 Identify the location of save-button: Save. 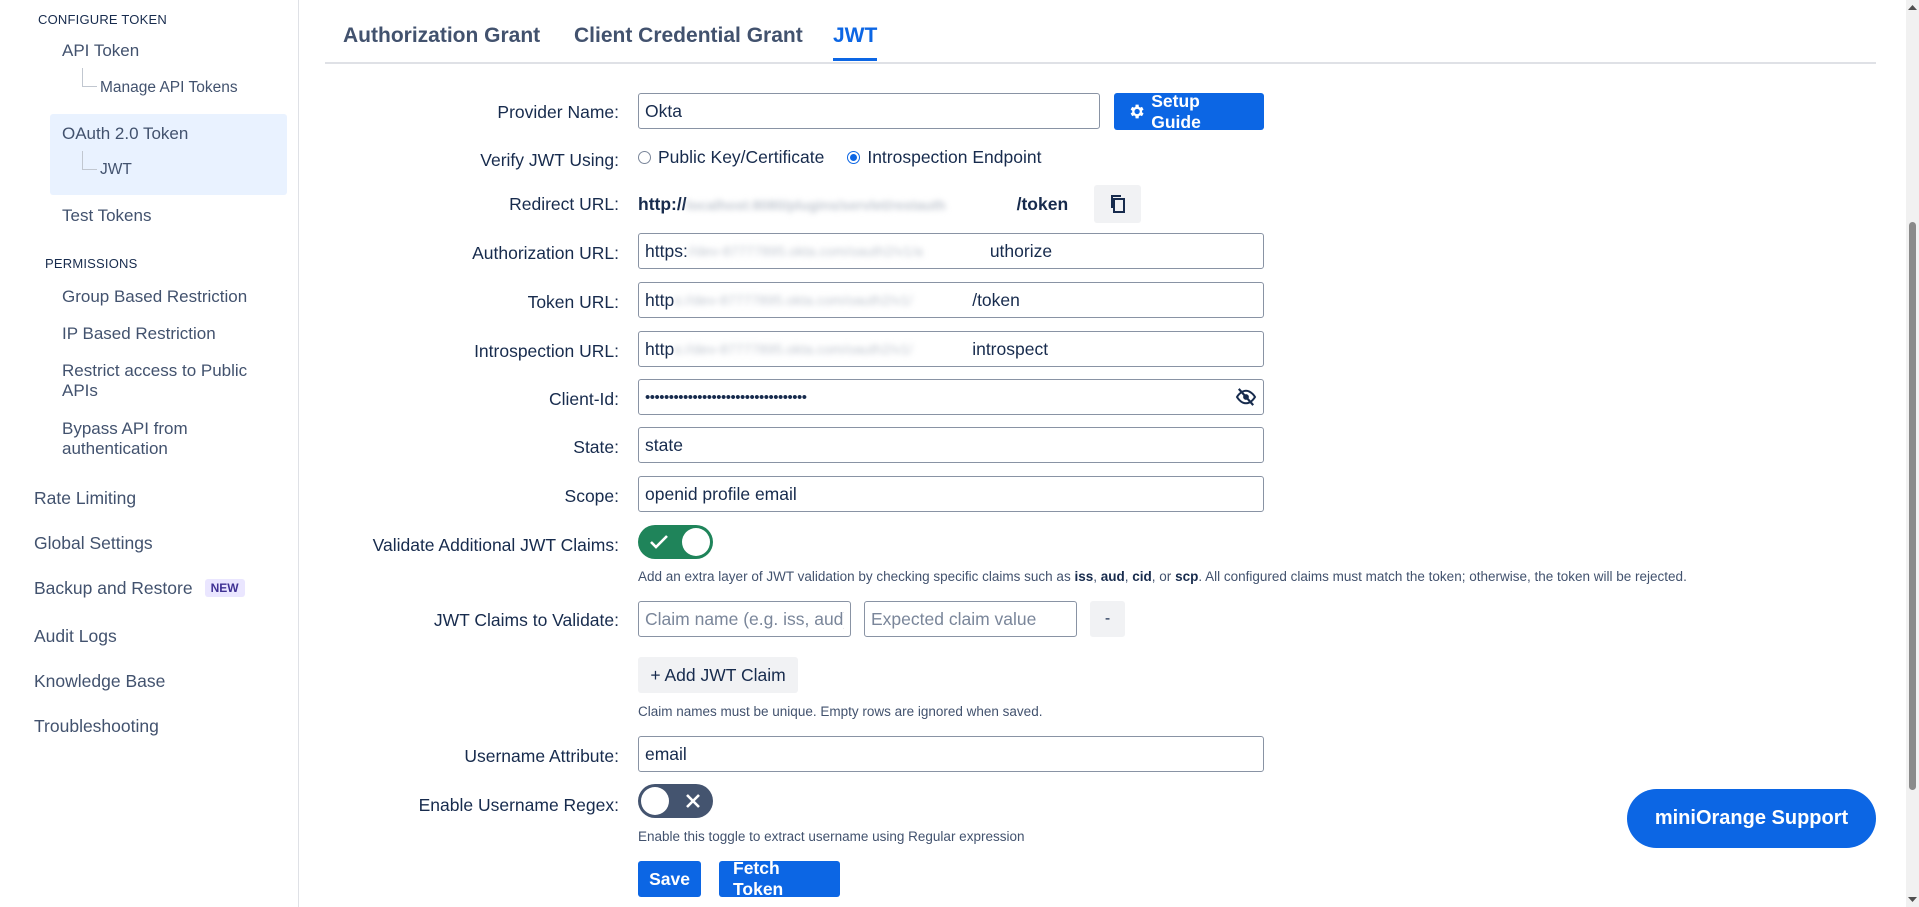
(669, 879).